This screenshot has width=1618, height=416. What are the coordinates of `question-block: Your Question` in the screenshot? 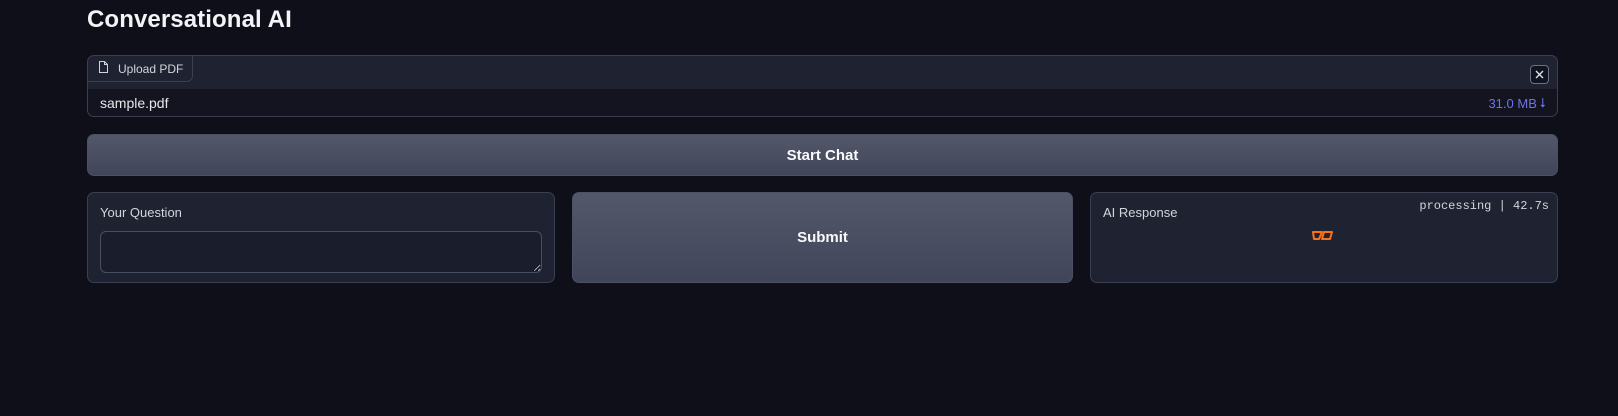 It's located at (321, 237).